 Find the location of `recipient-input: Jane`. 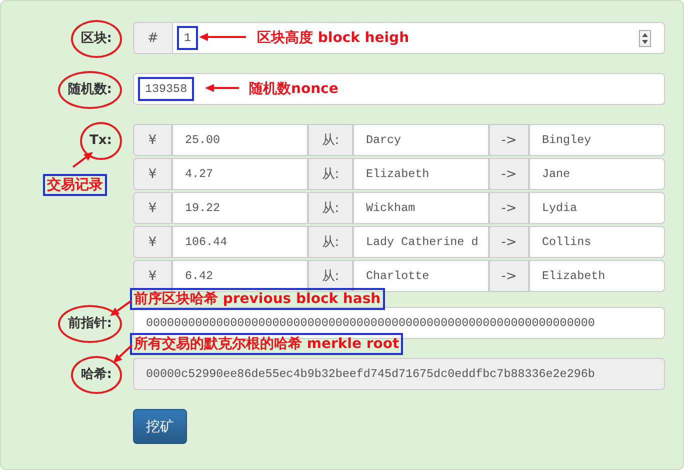

recipient-input: Jane is located at coordinates (597, 174).